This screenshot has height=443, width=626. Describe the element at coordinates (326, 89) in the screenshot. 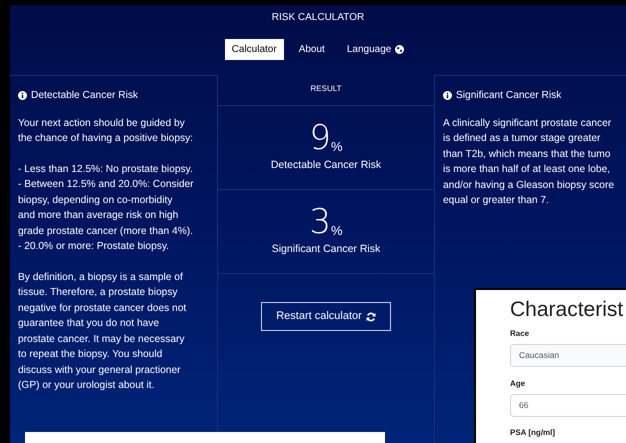

I see `result-heading: RESULT` at that location.